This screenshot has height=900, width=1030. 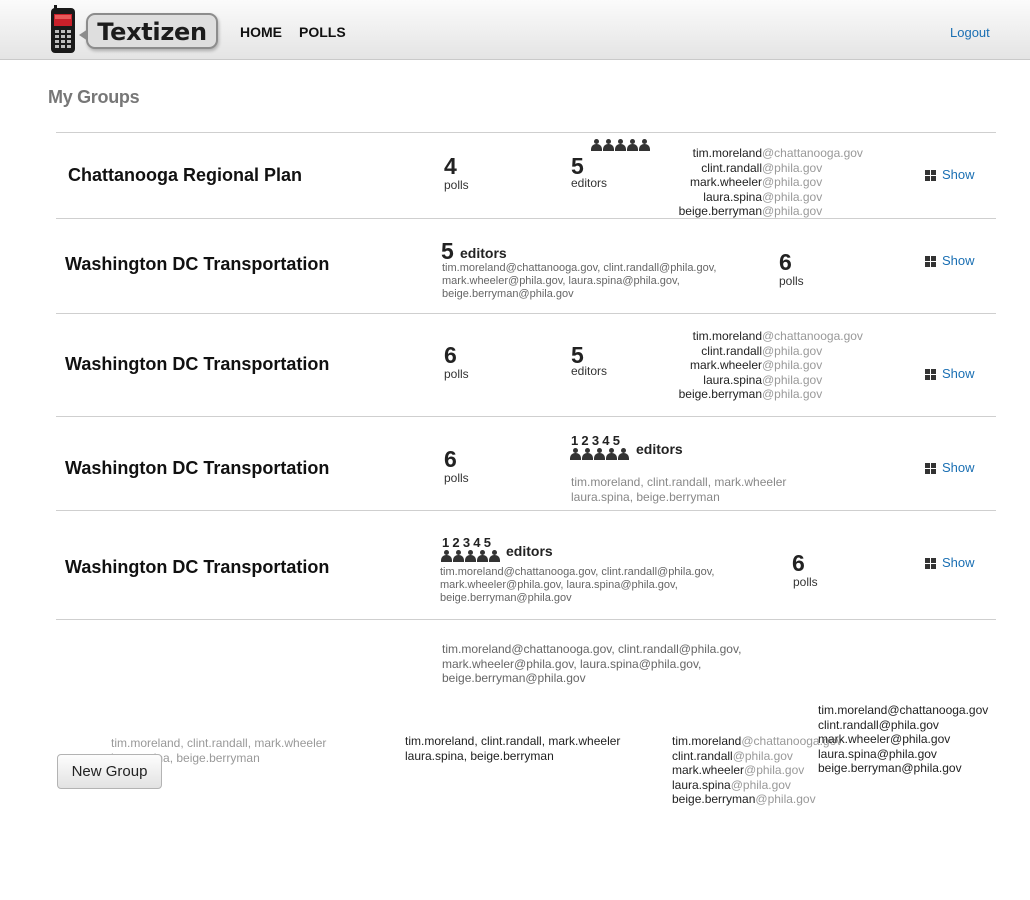 What do you see at coordinates (884, 739) in the screenshot?
I see `editor-email-line: mark.wheeler@phila.gov` at bounding box center [884, 739].